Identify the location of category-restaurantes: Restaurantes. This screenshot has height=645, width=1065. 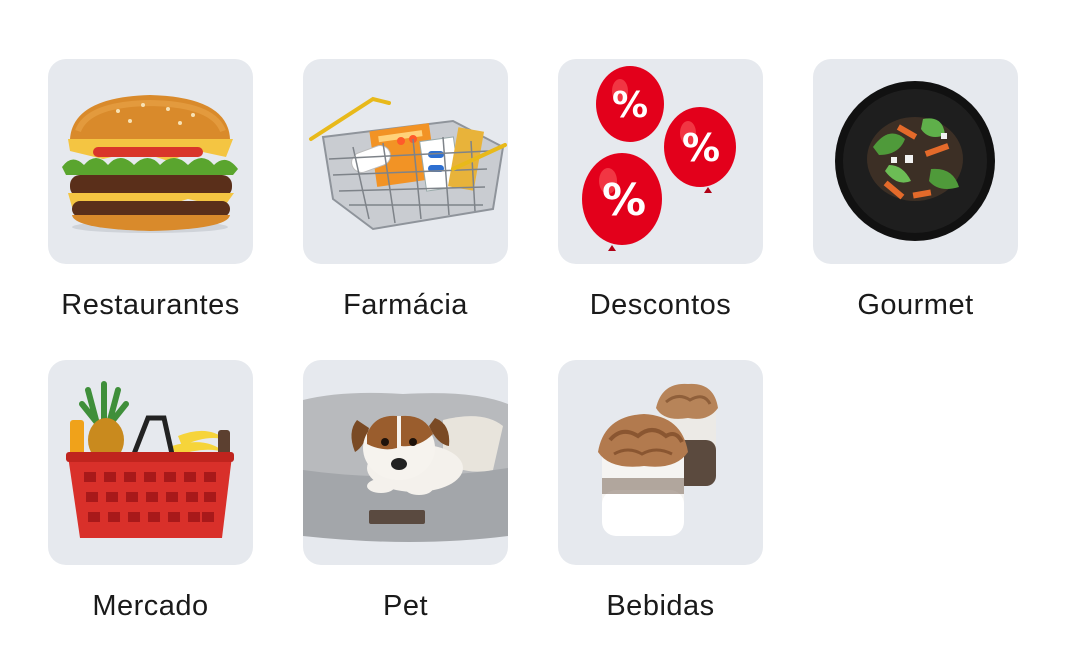
(150, 192).